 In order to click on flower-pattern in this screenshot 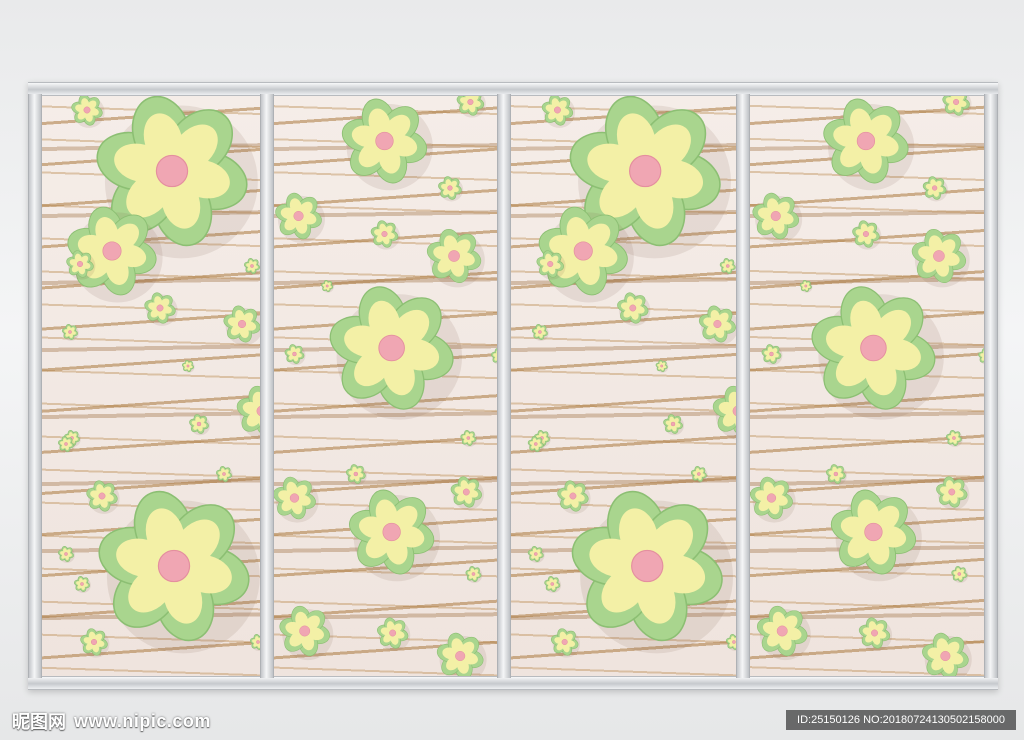, I will do `click(159, 377)`.